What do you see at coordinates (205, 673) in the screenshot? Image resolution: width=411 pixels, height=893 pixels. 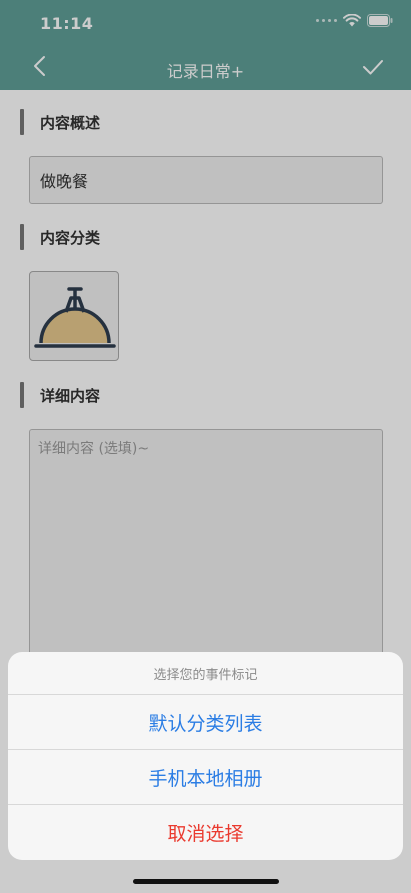 I see `action-sheet-title: 选择您的事件标记` at bounding box center [205, 673].